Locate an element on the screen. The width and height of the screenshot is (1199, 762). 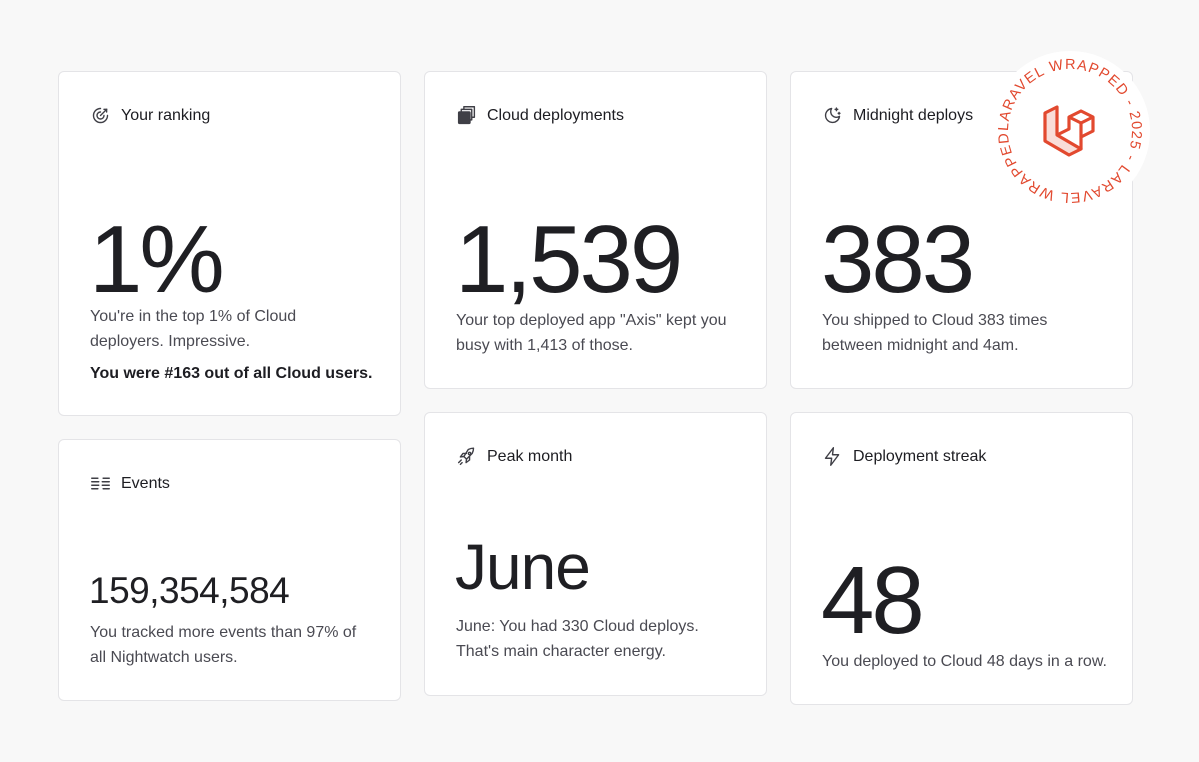
events-value: 159,354,584 is located at coordinates (189, 590).